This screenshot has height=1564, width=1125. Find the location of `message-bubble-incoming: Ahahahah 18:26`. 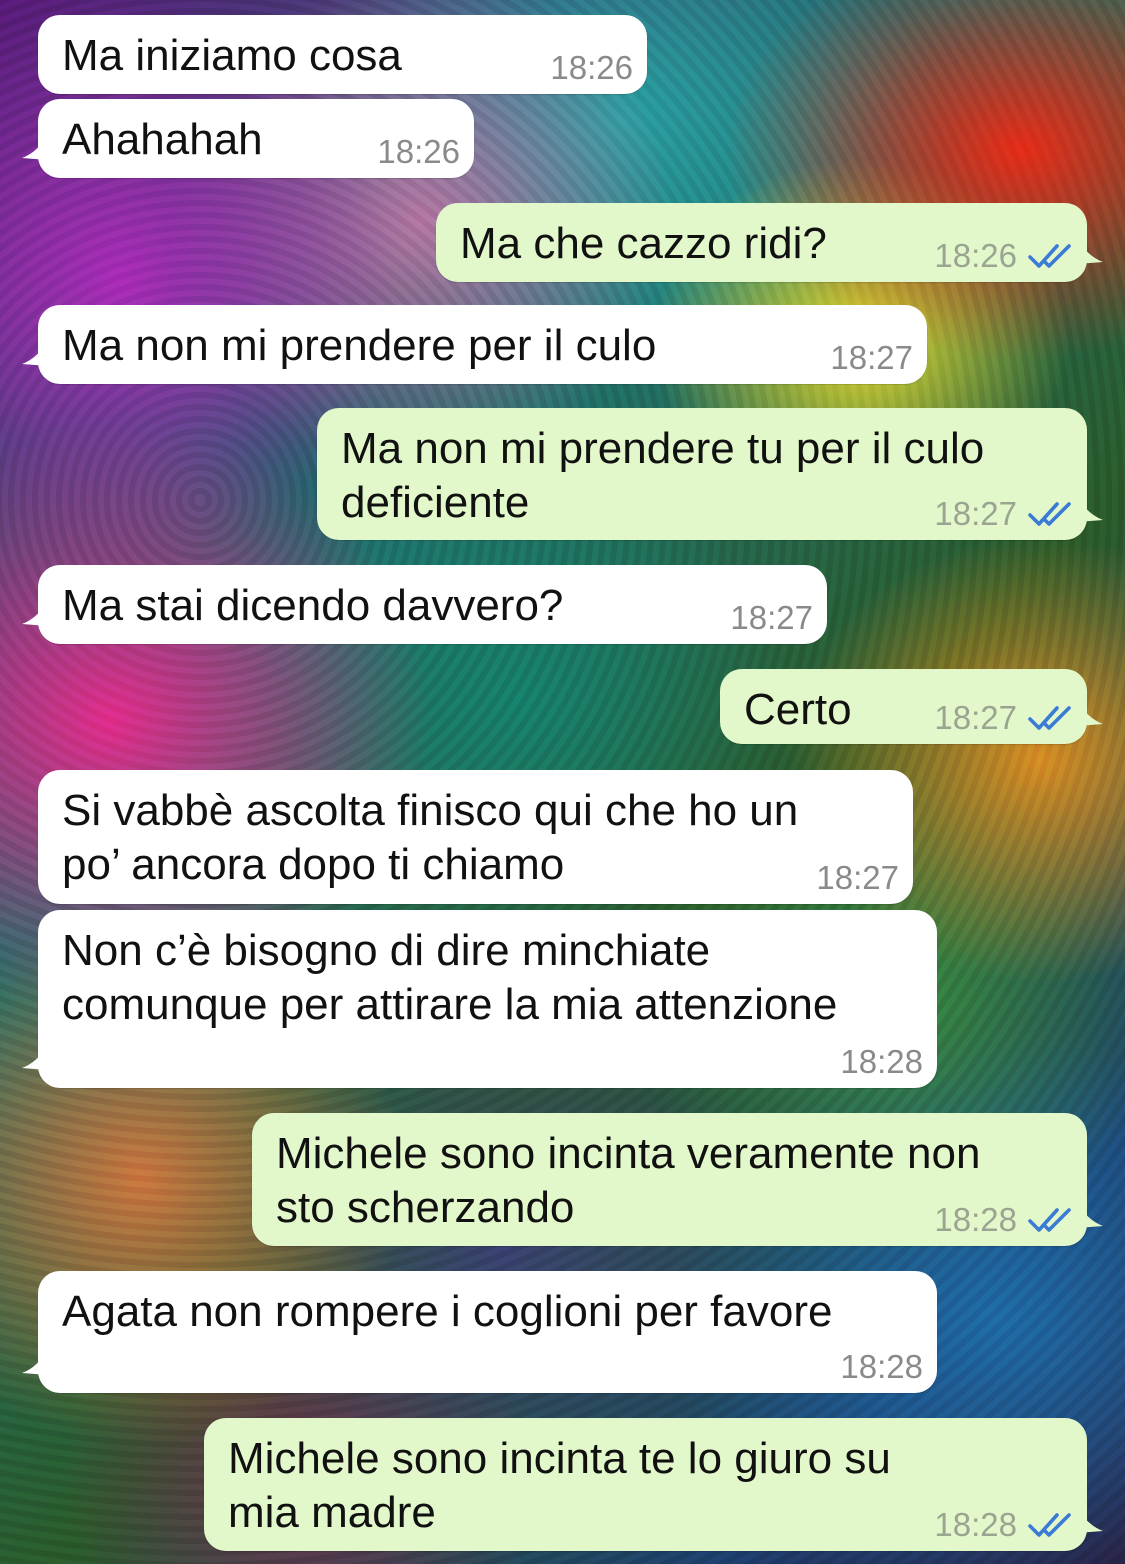

message-bubble-incoming: Ahahahah 18:26 is located at coordinates (248, 138).